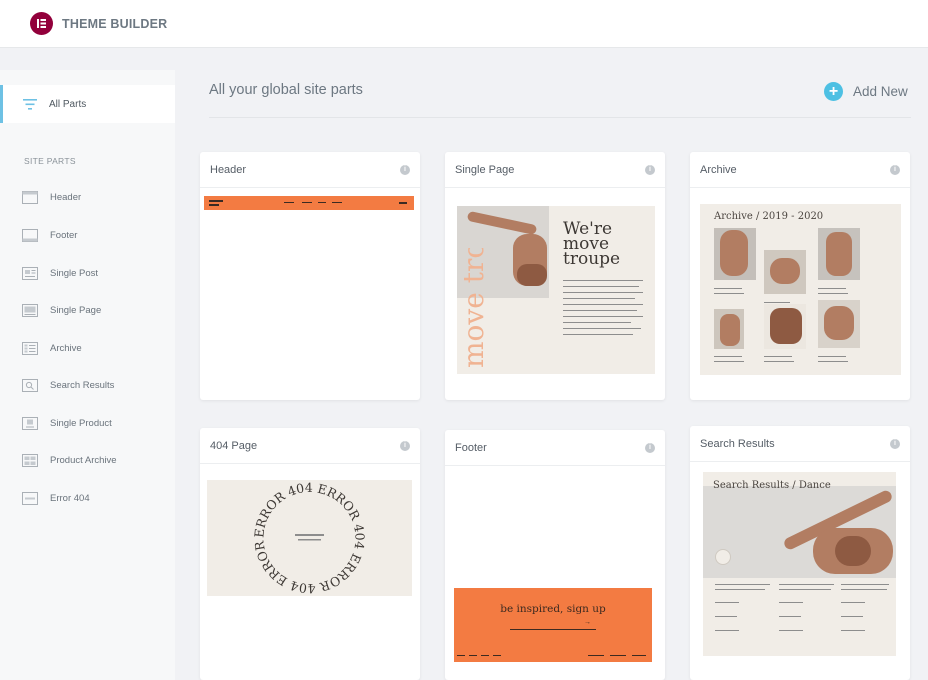 This screenshot has height=680, width=928. I want to click on card-title: Search Results, so click(737, 443).